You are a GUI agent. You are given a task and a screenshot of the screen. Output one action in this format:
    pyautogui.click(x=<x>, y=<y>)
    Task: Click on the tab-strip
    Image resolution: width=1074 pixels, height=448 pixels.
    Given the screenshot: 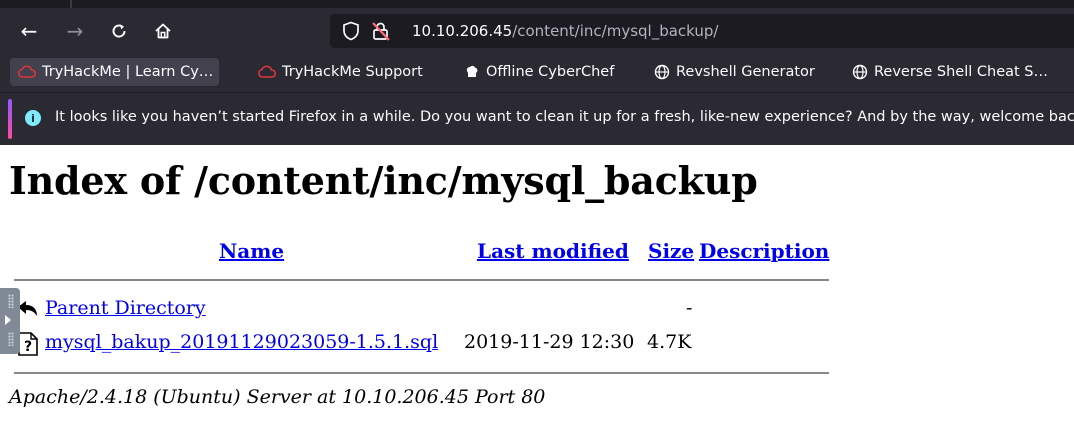 What is the action you would take?
    pyautogui.click(x=537, y=4)
    